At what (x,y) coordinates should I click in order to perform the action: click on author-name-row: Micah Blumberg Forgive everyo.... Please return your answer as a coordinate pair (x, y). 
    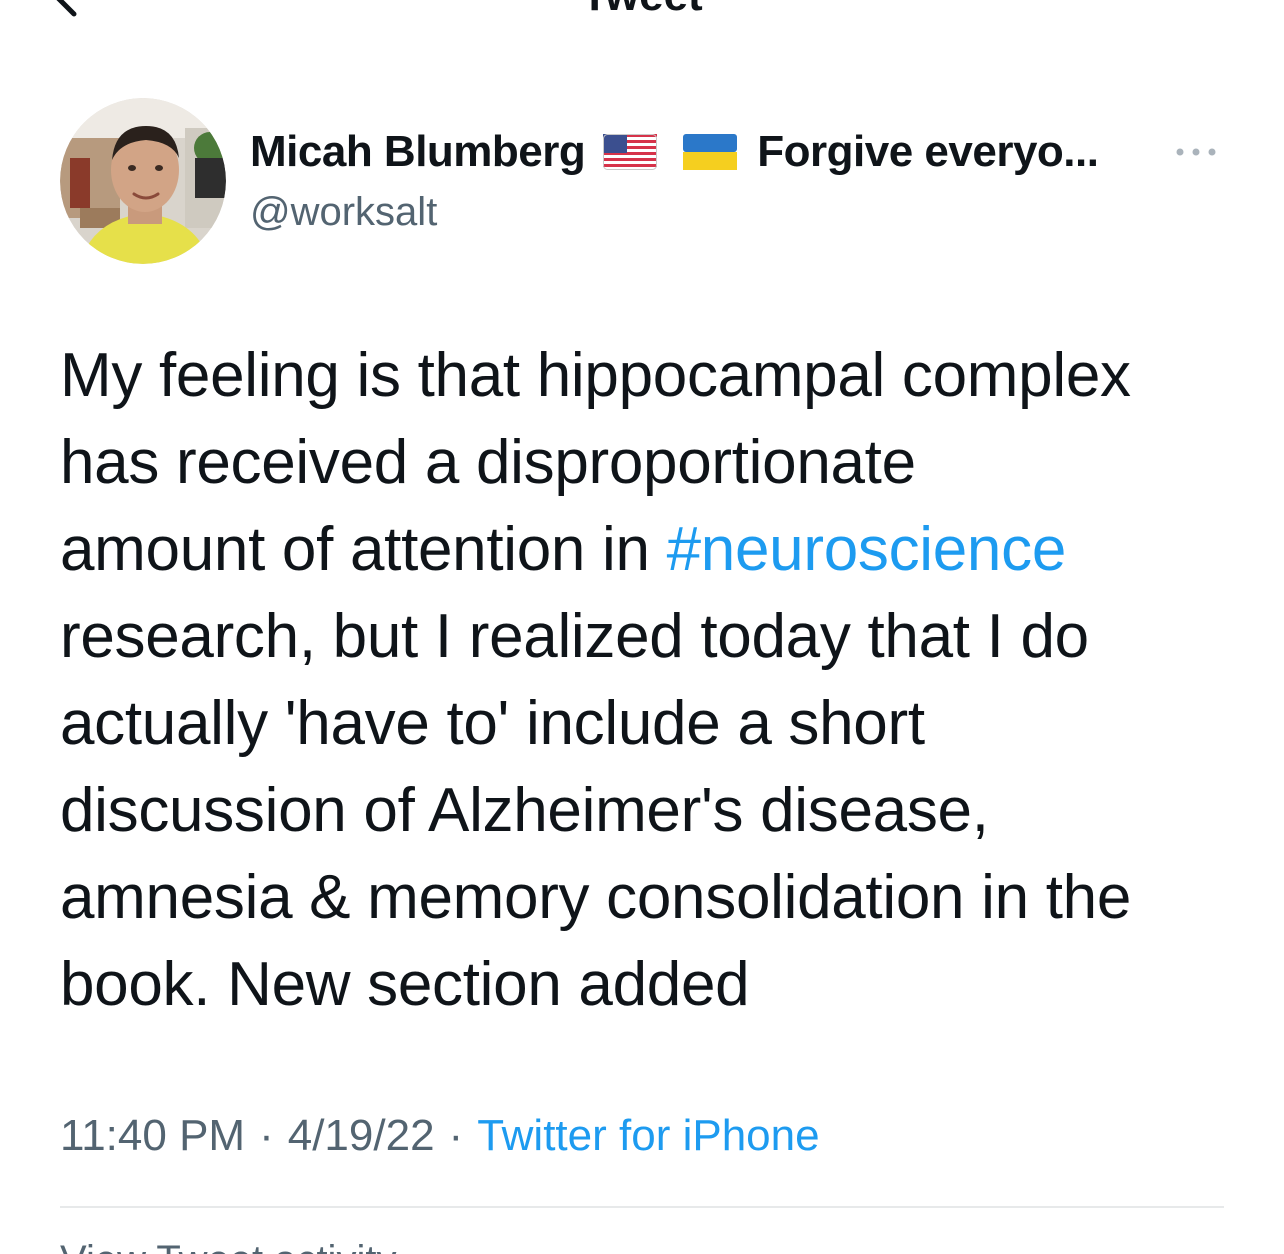
    Looking at the image, I should click on (730, 152).